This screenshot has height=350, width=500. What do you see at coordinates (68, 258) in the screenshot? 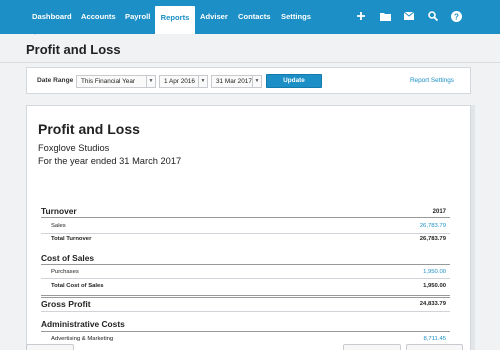
I see `cost-of-sales-heading: Cost of Sales` at bounding box center [68, 258].